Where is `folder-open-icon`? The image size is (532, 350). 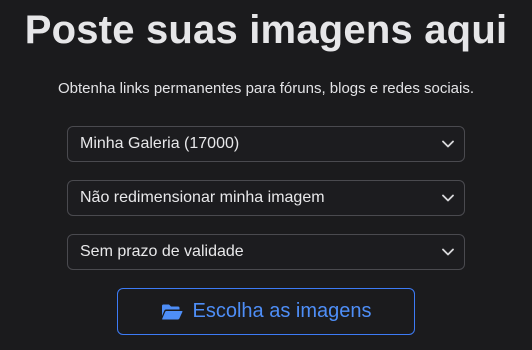
folder-open-icon is located at coordinates (172, 312).